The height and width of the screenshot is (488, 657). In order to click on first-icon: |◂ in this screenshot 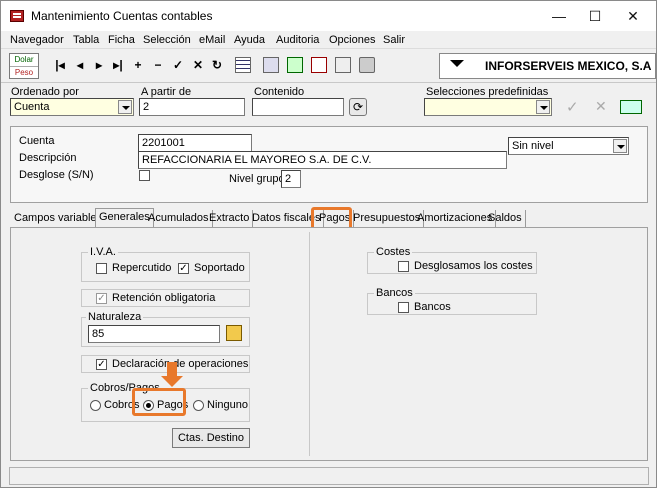, I will do `click(60, 65)`.